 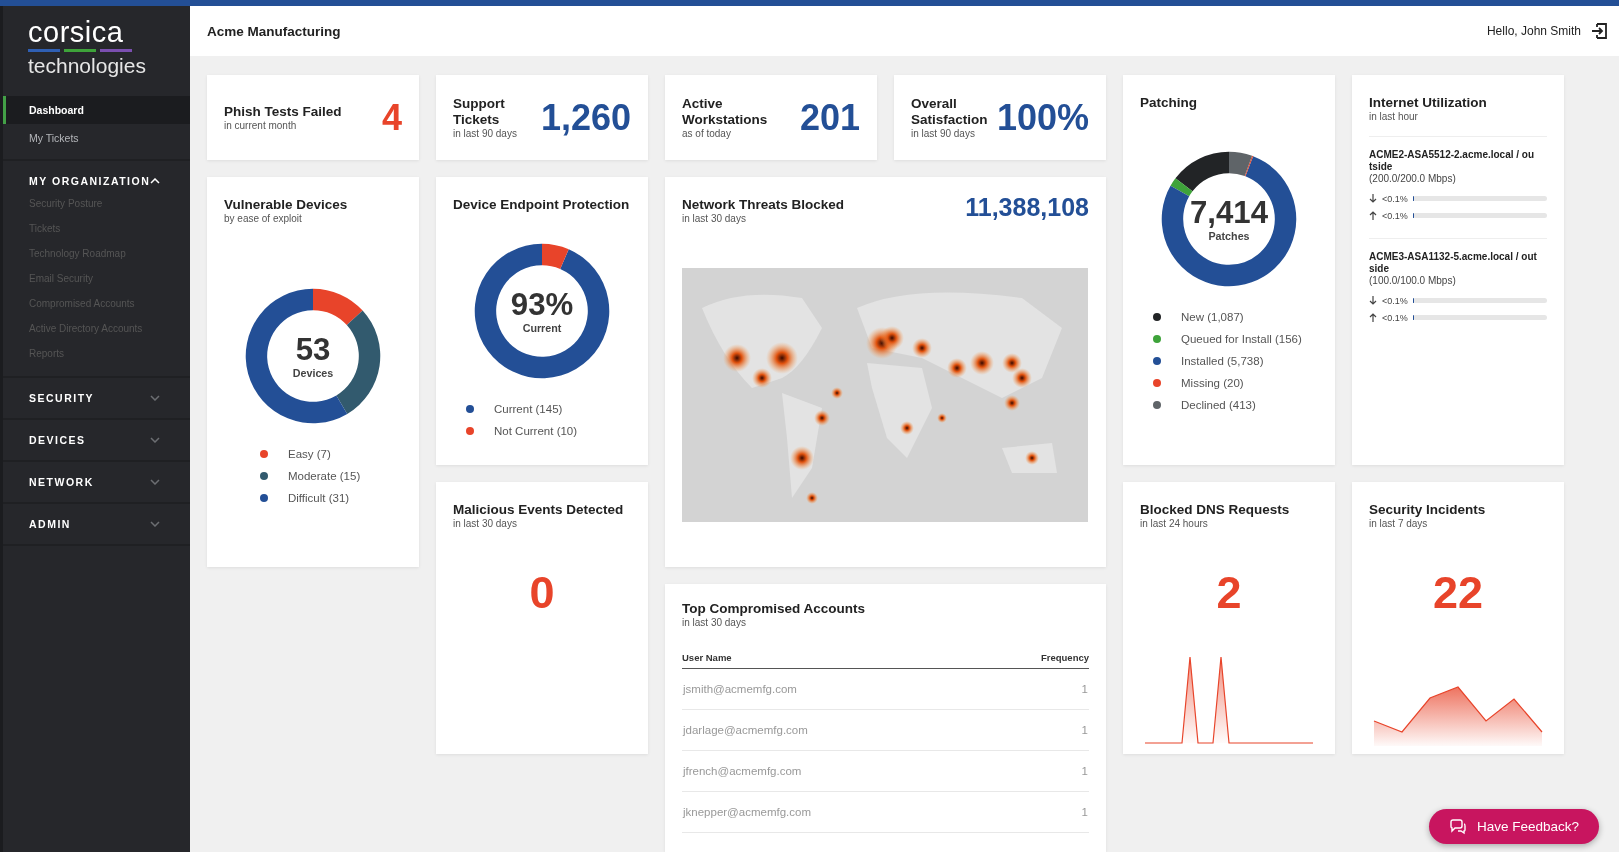 I want to click on column-header: Frequency, so click(x=1064, y=657).